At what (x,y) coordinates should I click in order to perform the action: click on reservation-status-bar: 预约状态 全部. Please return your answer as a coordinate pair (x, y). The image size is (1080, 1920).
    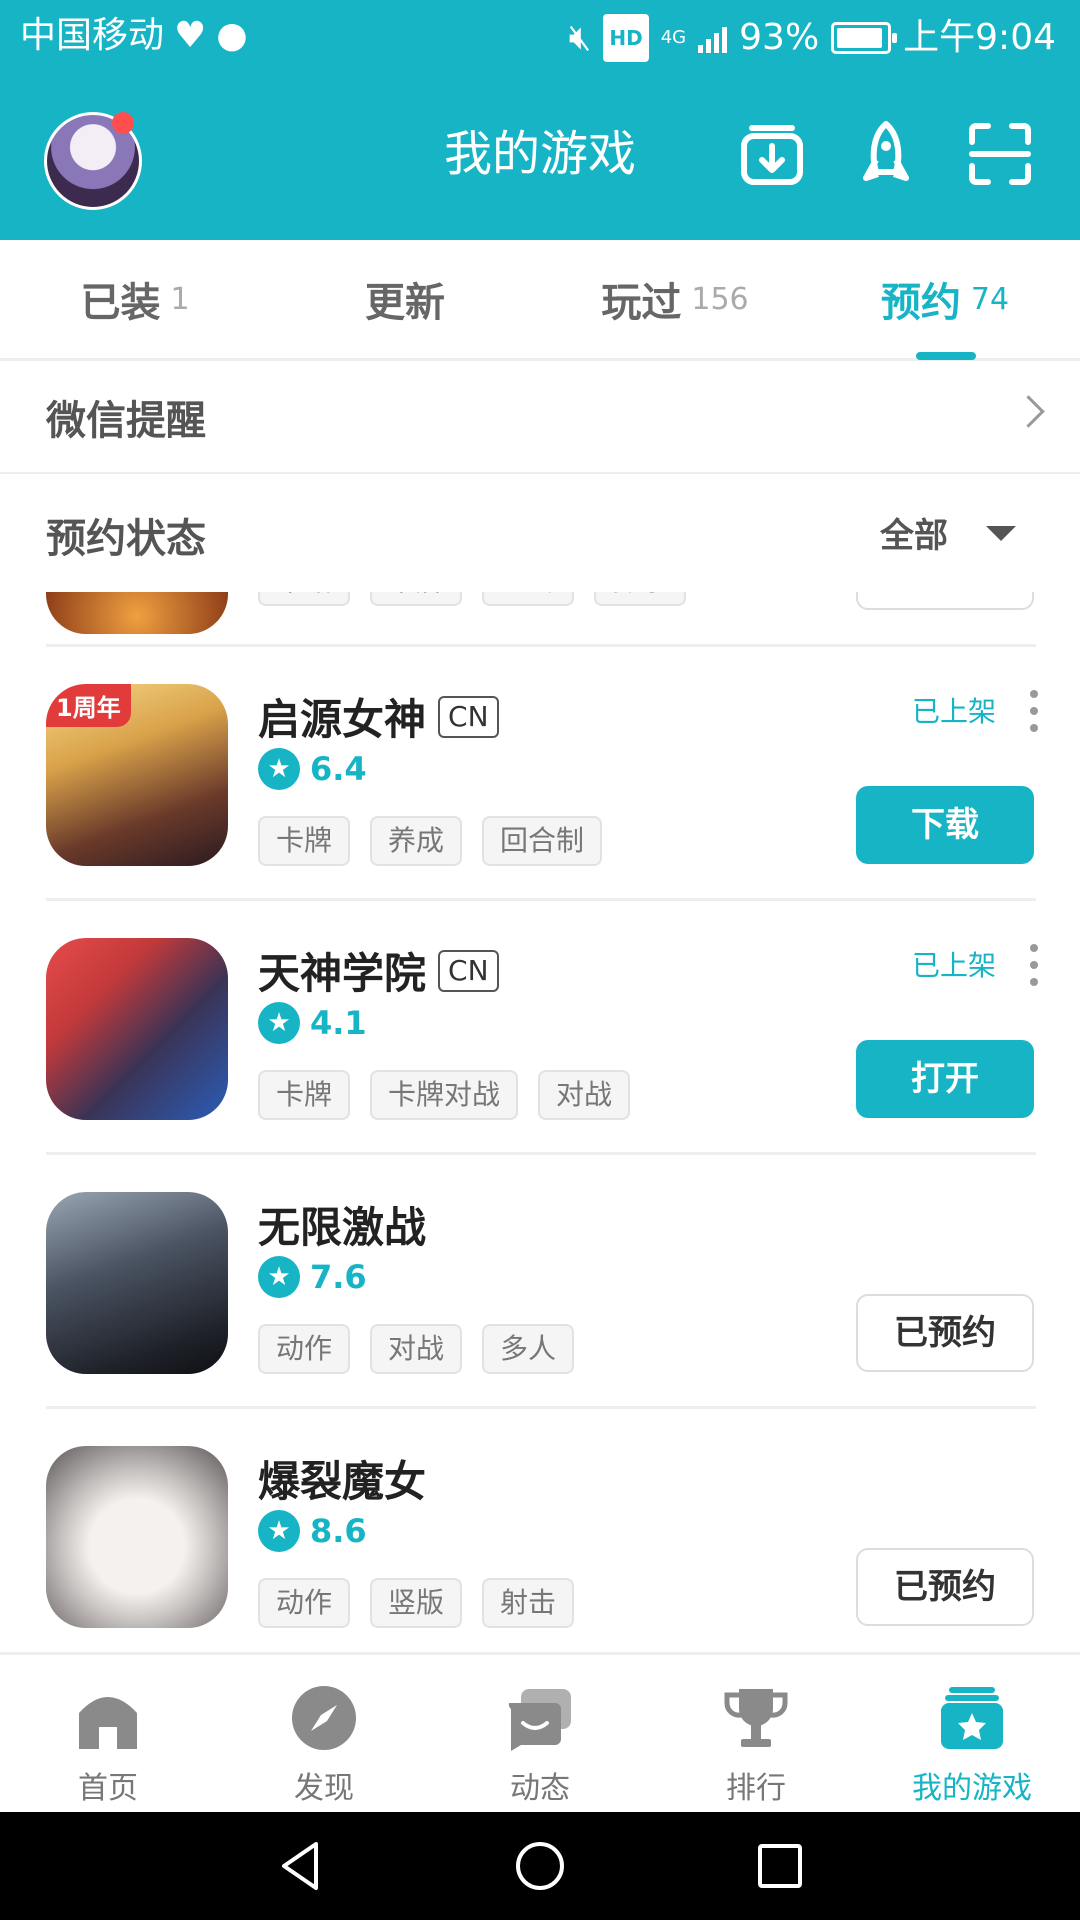
    Looking at the image, I should click on (540, 533).